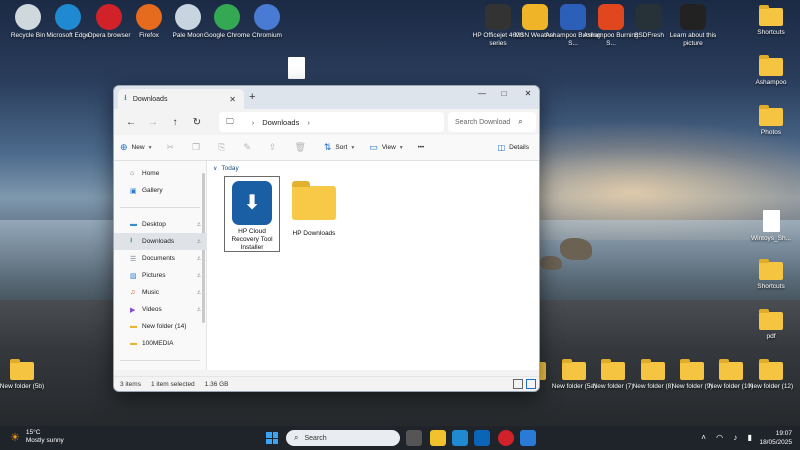 Image resolution: width=800 pixels, height=450 pixels. Describe the element at coordinates (215, 169) in the screenshot. I see `chevron-down-icon: ∨` at that location.